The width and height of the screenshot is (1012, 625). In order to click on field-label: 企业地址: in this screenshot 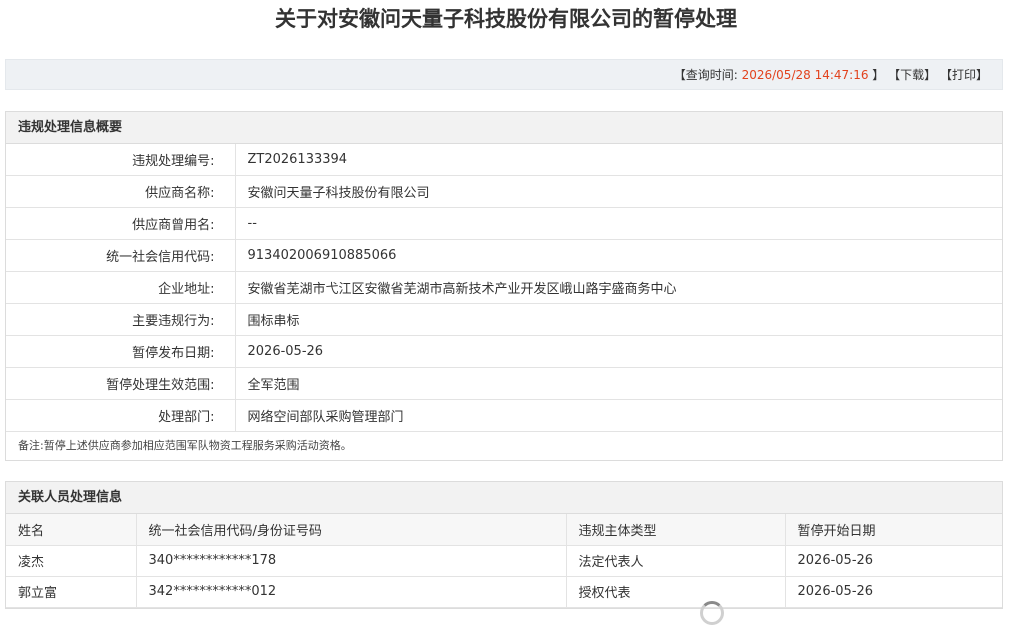, I will do `click(121, 287)`.